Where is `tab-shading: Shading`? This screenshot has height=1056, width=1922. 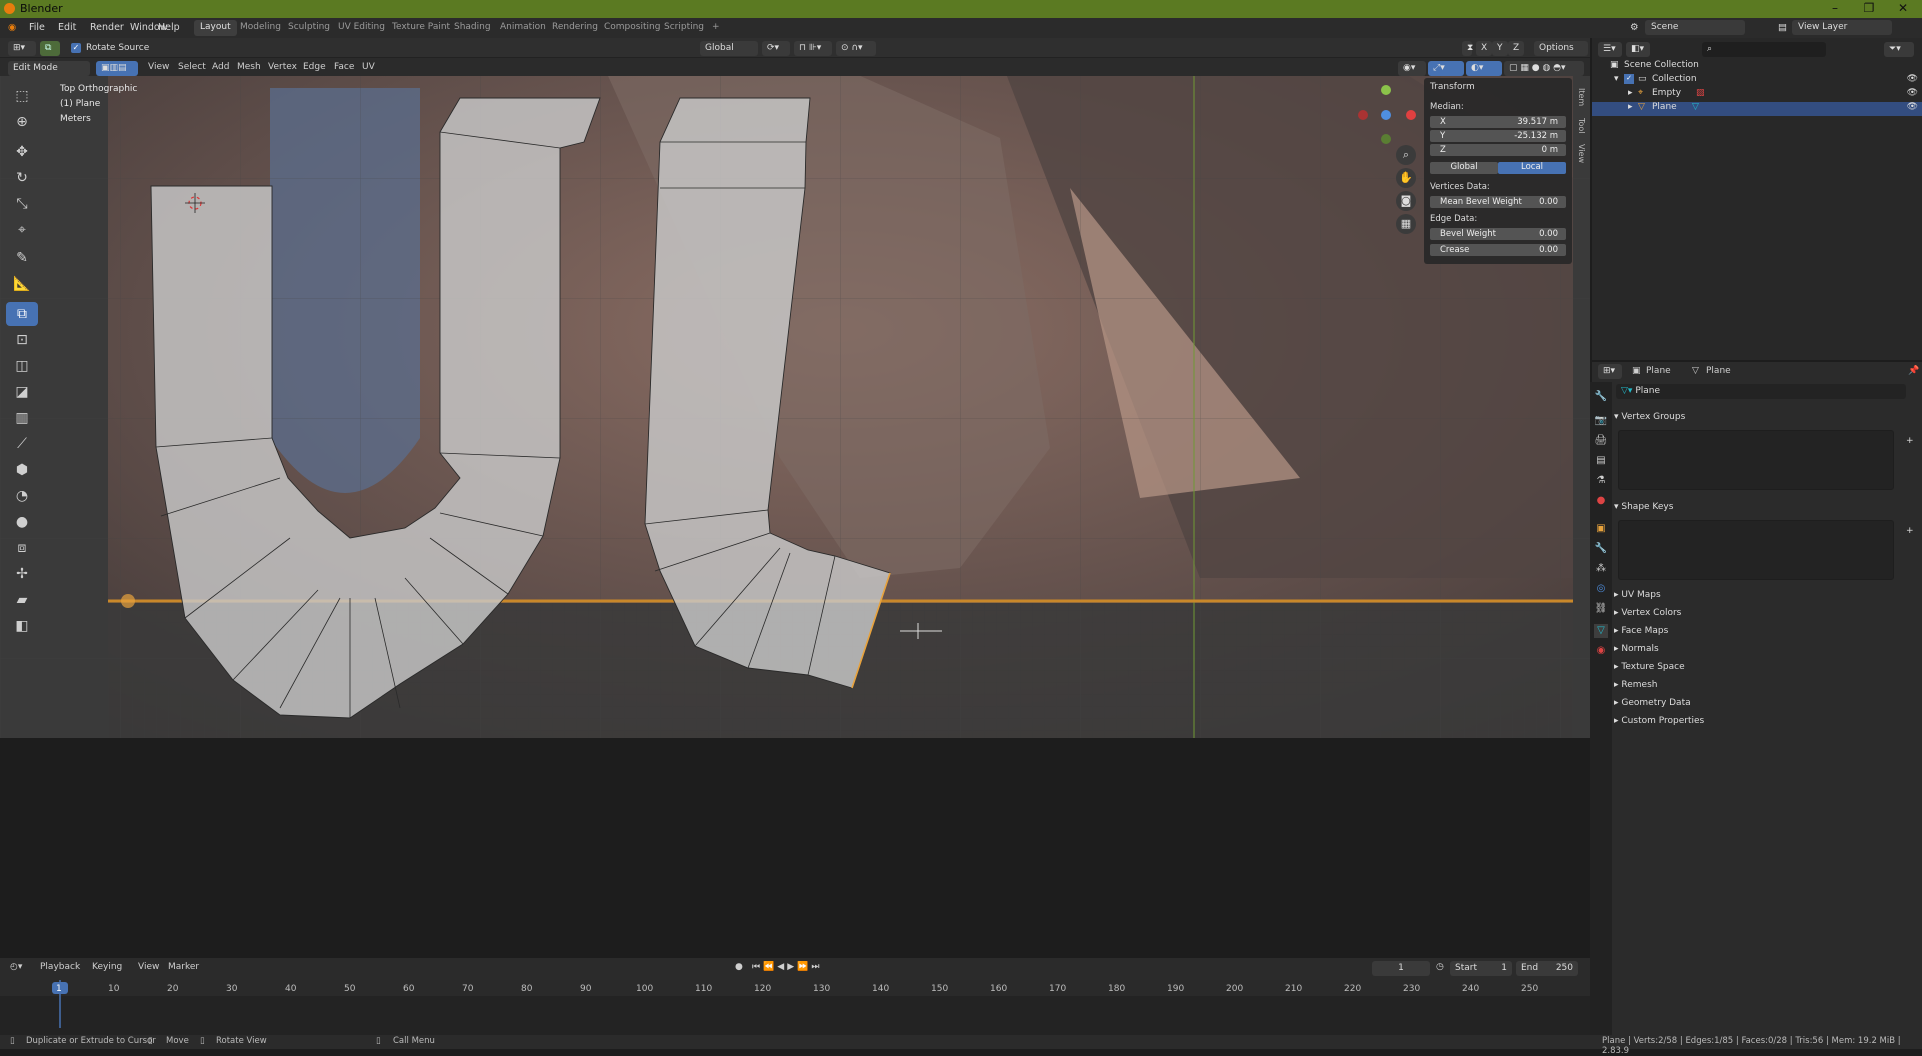
tab-shading: Shading is located at coordinates (472, 28).